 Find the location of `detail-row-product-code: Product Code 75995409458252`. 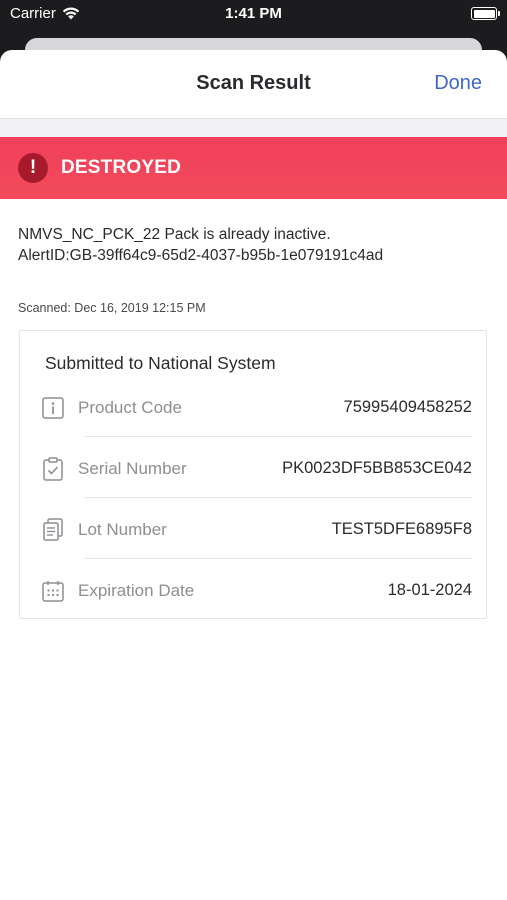

detail-row-product-code: Product Code 75995409458252 is located at coordinates (256, 407).